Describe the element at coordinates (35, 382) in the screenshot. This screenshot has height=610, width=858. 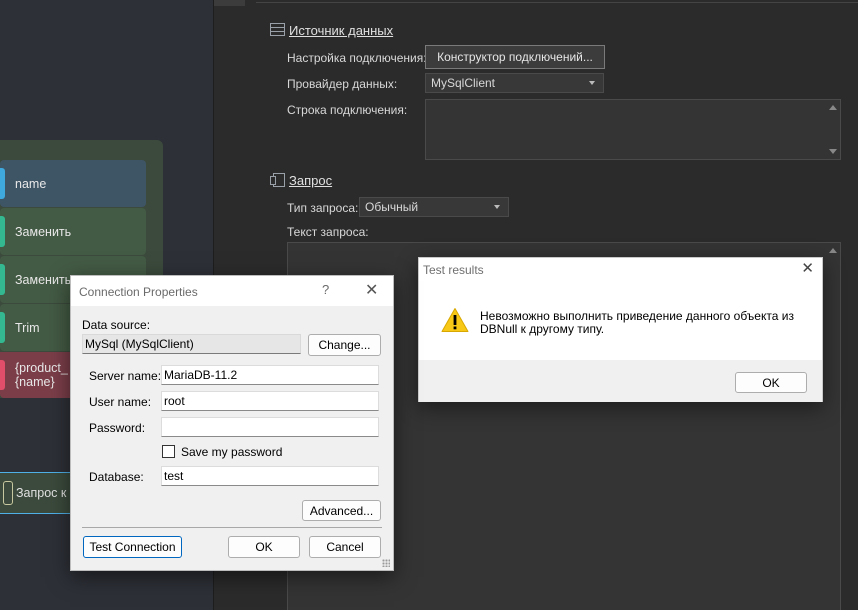
I see `node-label-line-2: {name}` at that location.